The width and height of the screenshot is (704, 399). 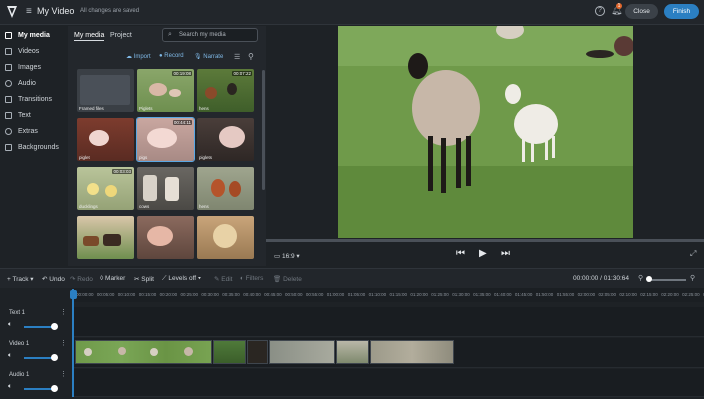 I want to click on delete-button: 🗑︎ Delete, so click(x=287, y=279).